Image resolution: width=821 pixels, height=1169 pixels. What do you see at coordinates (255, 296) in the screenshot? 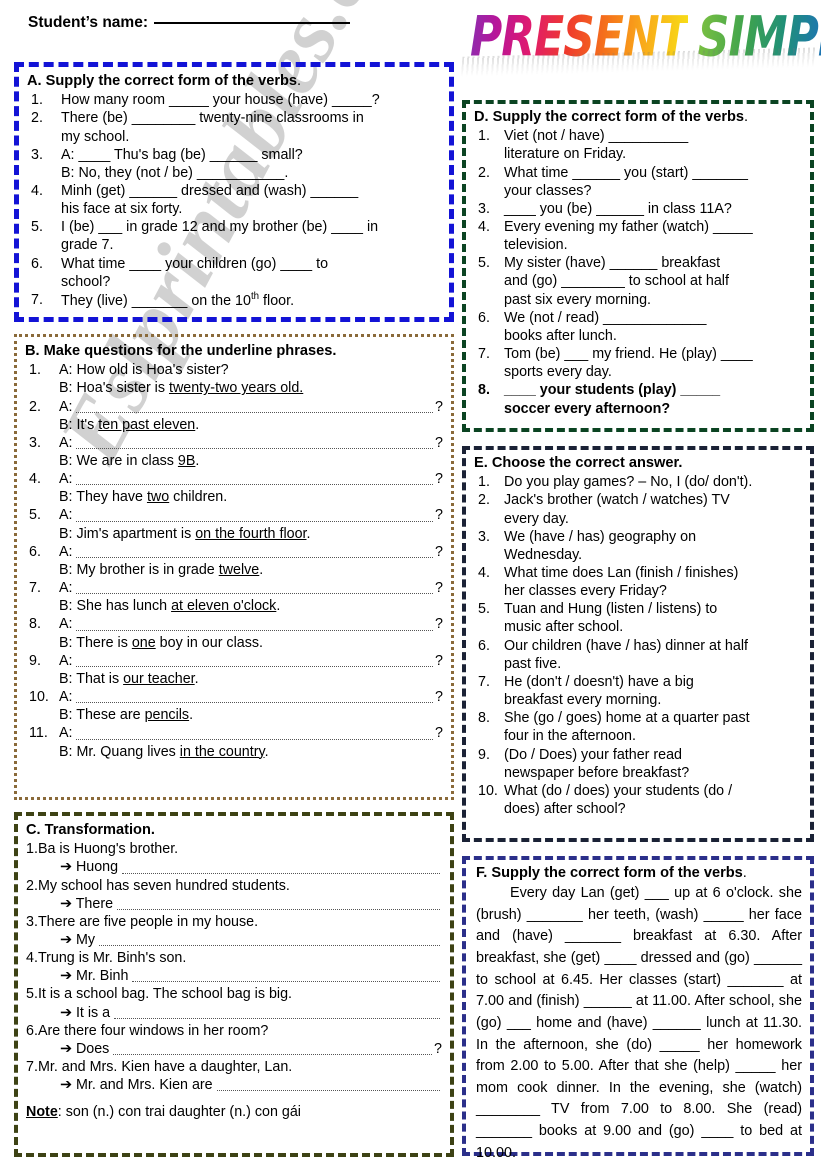
I see `ordinal-suffix: th` at bounding box center [255, 296].